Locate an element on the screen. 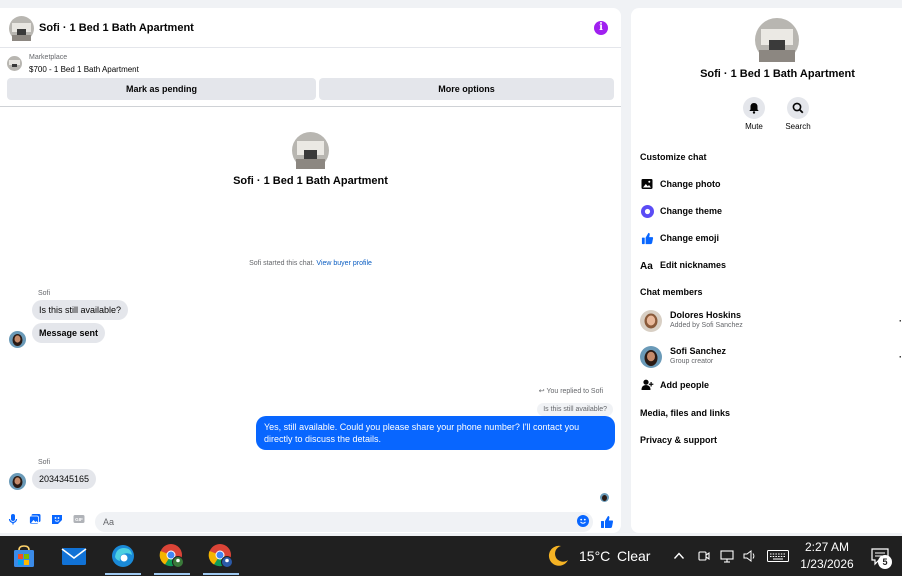  emoji-icon is located at coordinates (583, 521).